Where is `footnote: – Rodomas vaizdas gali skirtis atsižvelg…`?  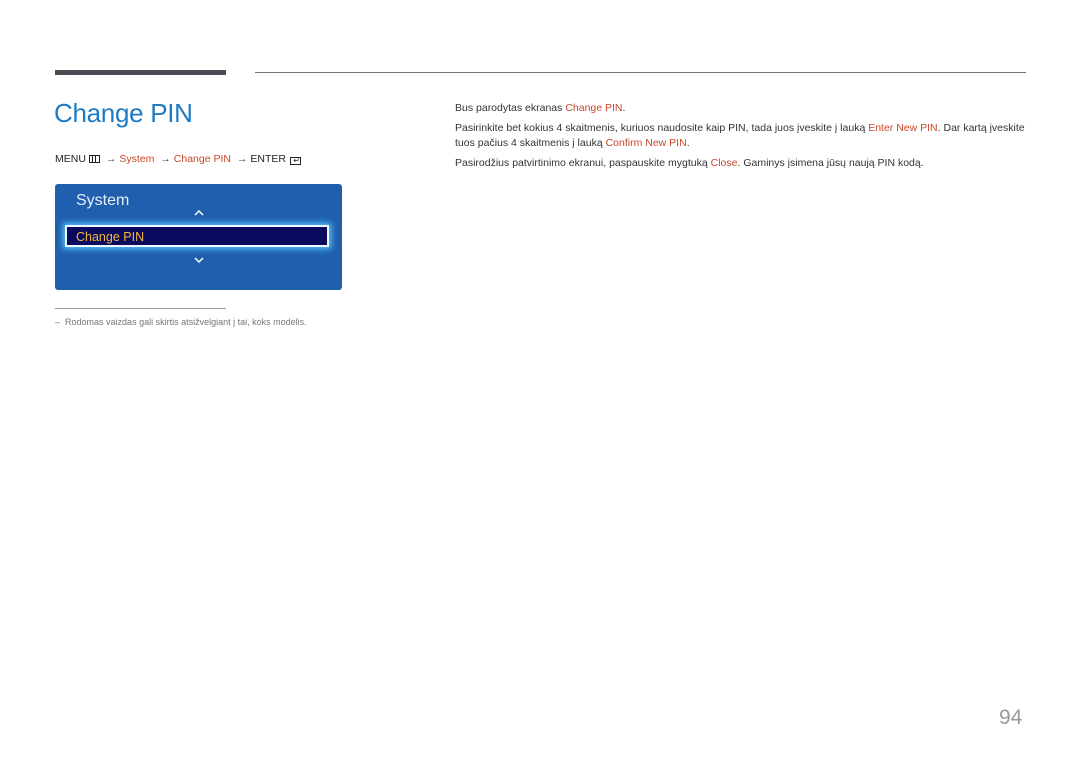 footnote: – Rodomas vaizdas gali skirtis atsižvelg… is located at coordinates (181, 322).